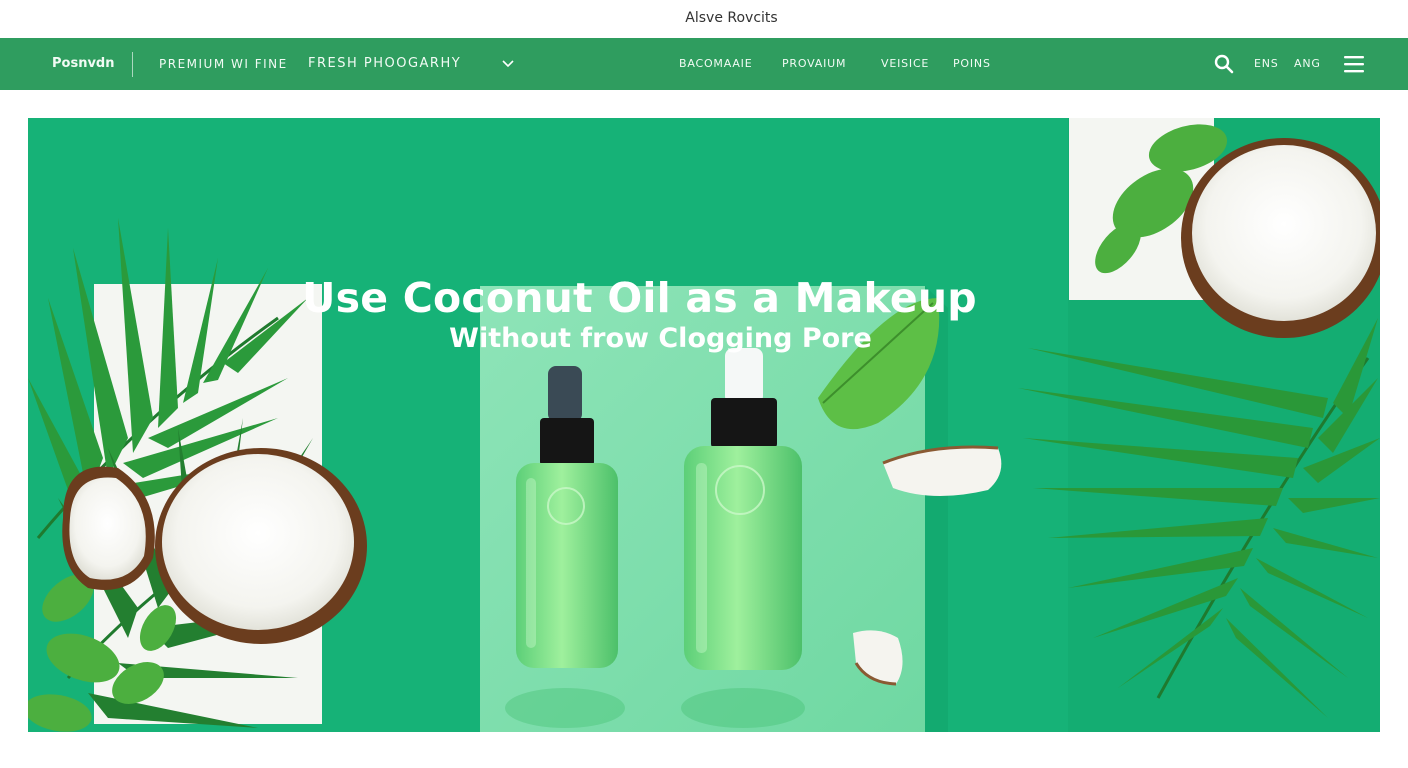  What do you see at coordinates (972, 64) in the screenshot?
I see `nav-item-4: POINS` at bounding box center [972, 64].